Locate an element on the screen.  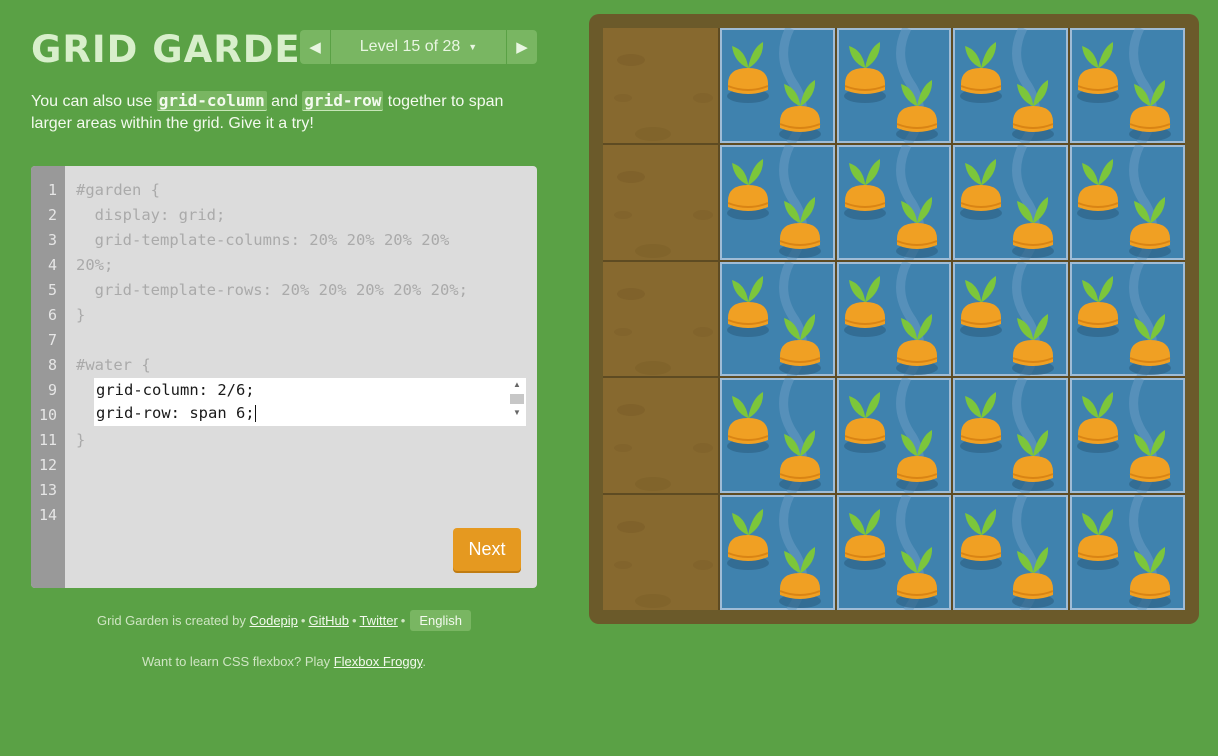
line-number: 3 is located at coordinates (52, 240).